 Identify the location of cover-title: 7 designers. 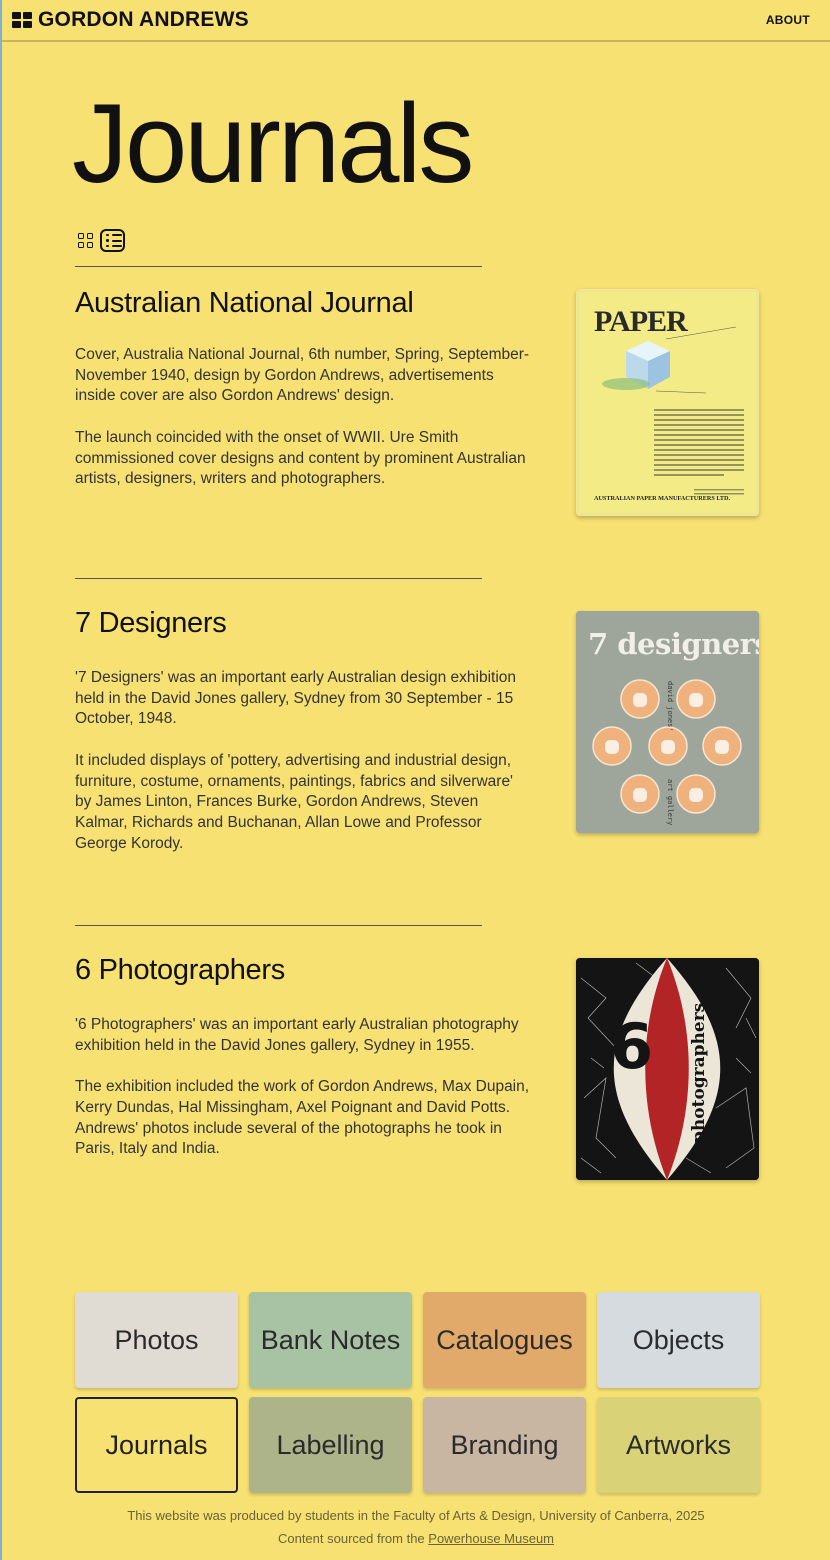
(673, 644).